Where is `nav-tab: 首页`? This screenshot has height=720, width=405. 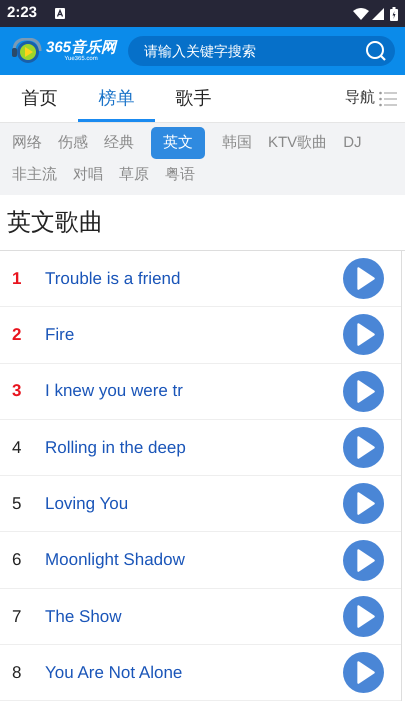 nav-tab: 首页 is located at coordinates (39, 98).